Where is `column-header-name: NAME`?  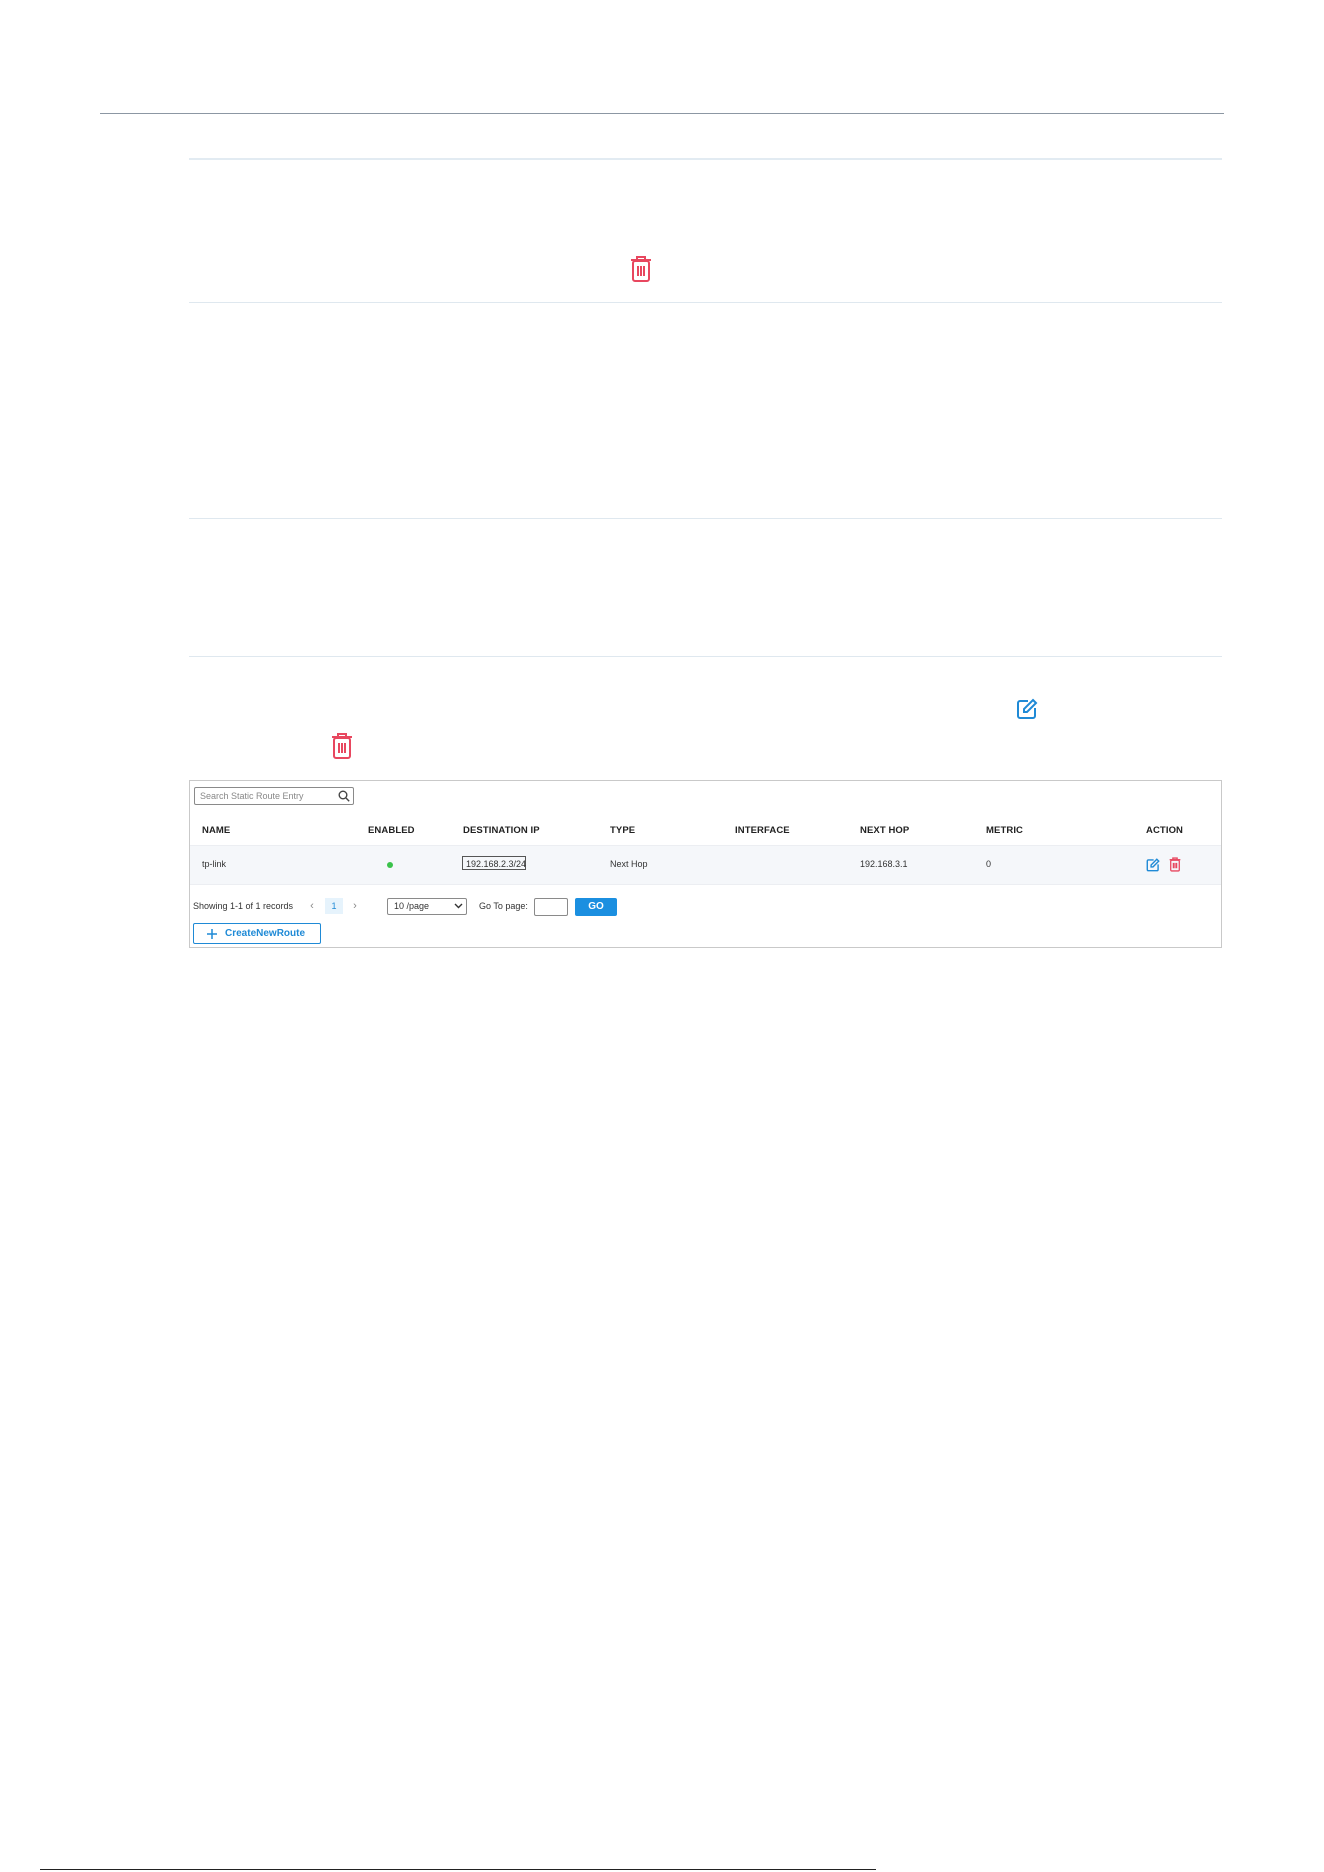
column-header-name: NAME is located at coordinates (216, 830).